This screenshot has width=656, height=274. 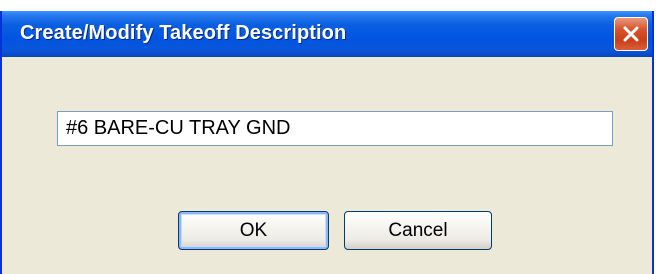 I want to click on dialog-title: Create/Modify Takeoff Description, so click(x=183, y=33).